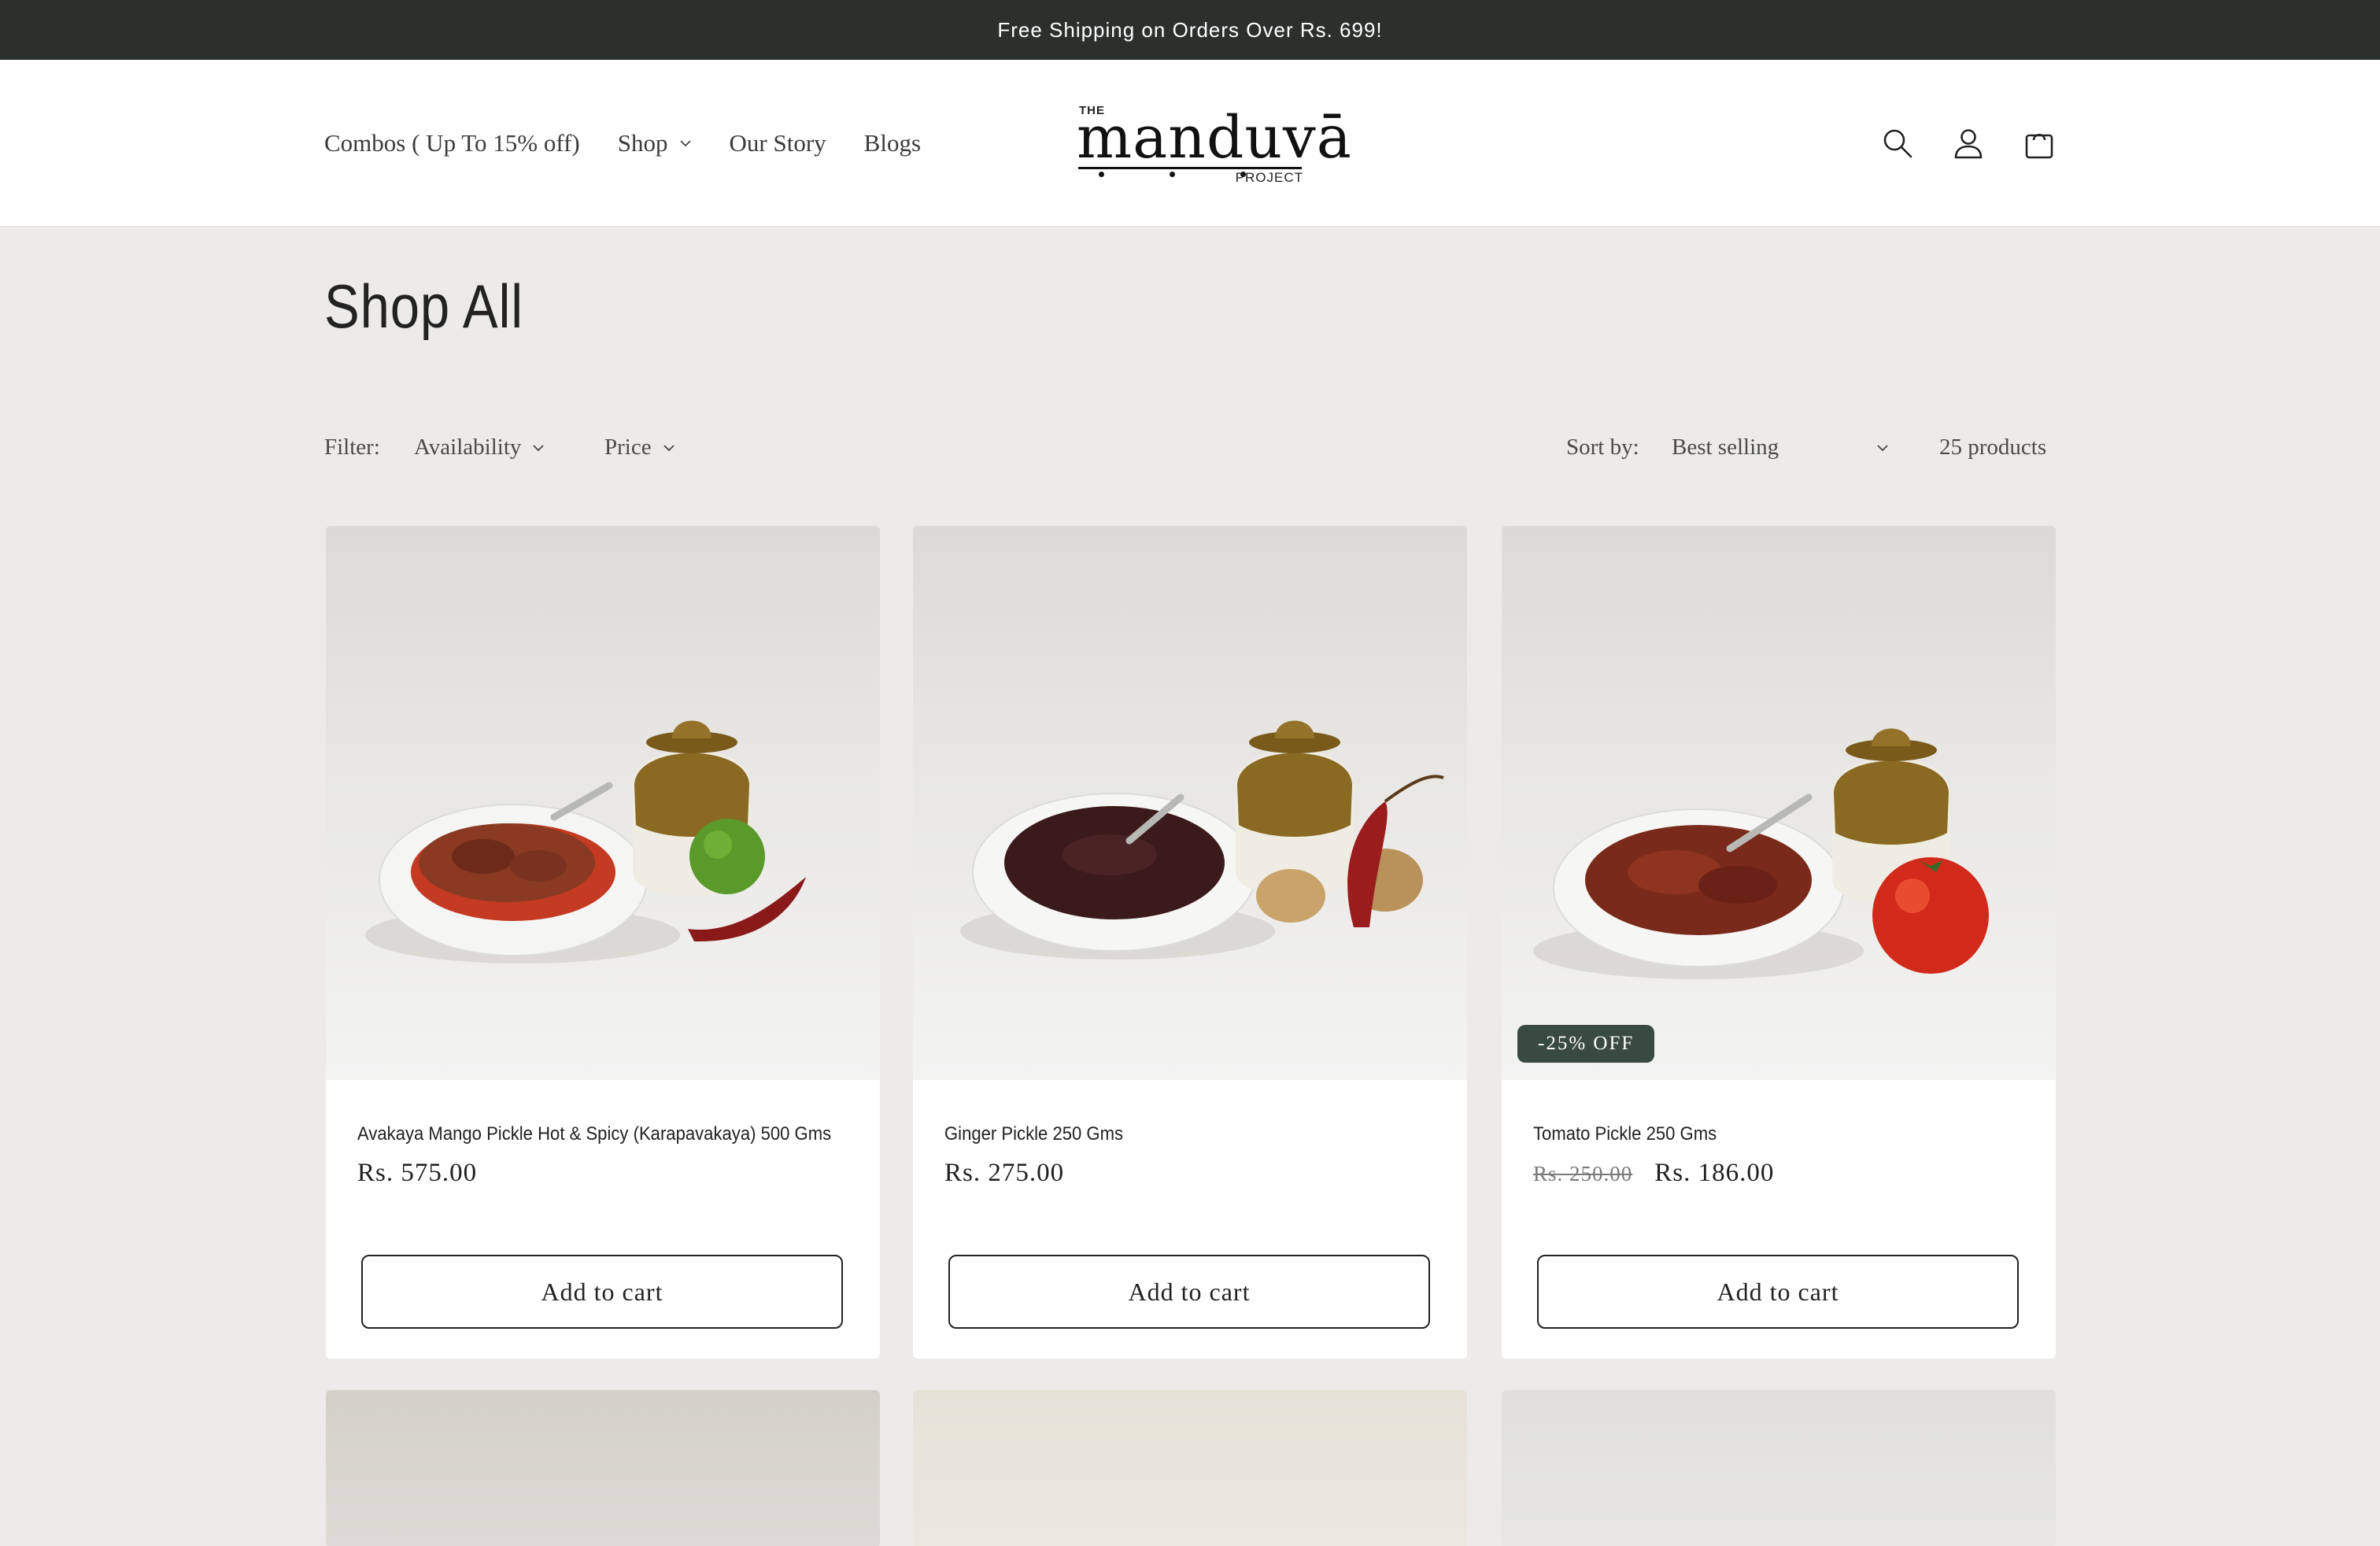 The image size is (2380, 1546). I want to click on product-price-block: Rs. 250.00 Rs. 186.00, so click(1778, 1173).